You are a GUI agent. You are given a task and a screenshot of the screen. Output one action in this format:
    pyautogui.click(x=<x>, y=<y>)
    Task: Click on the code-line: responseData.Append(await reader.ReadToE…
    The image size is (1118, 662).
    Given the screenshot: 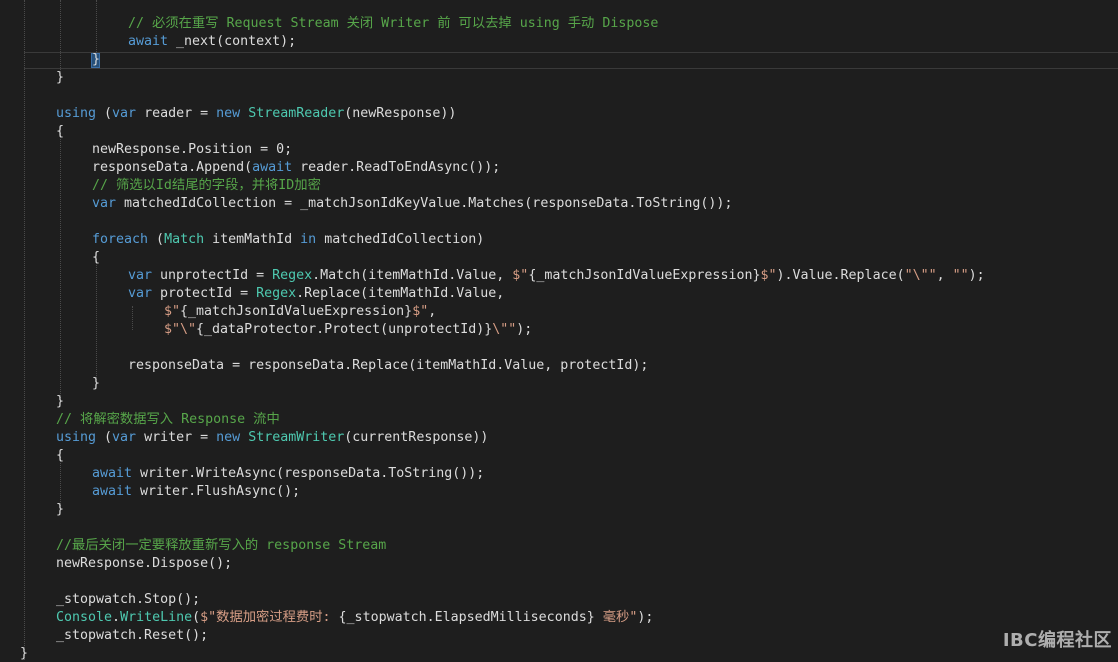 What is the action you would take?
    pyautogui.click(x=296, y=168)
    